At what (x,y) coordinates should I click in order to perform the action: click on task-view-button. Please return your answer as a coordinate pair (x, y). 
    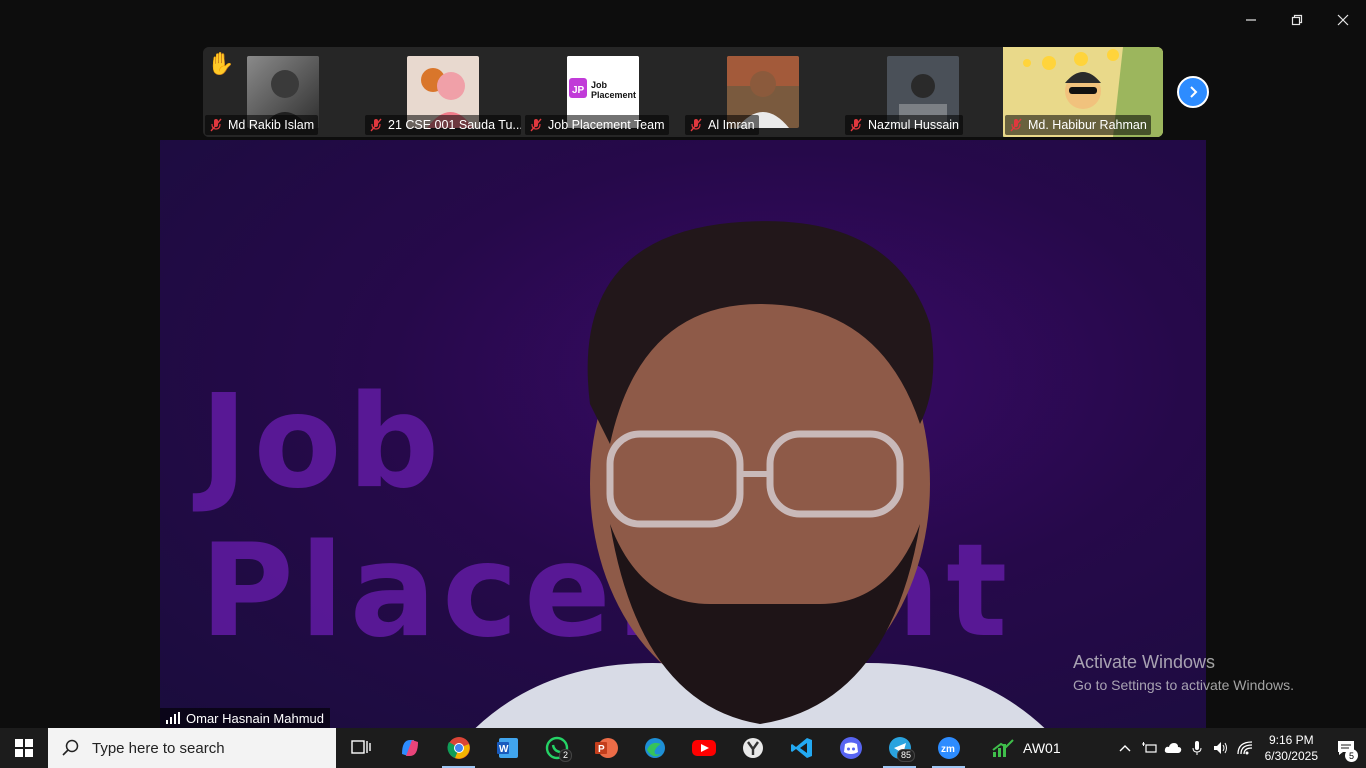
    Looking at the image, I should click on (360, 748).